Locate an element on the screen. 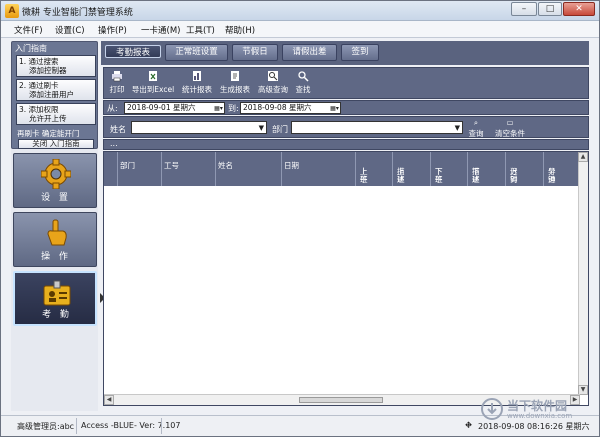 Image resolution: width=600 pixels, height=437 pixels. col-header-department-text: 部门 is located at coordinates (127, 165).